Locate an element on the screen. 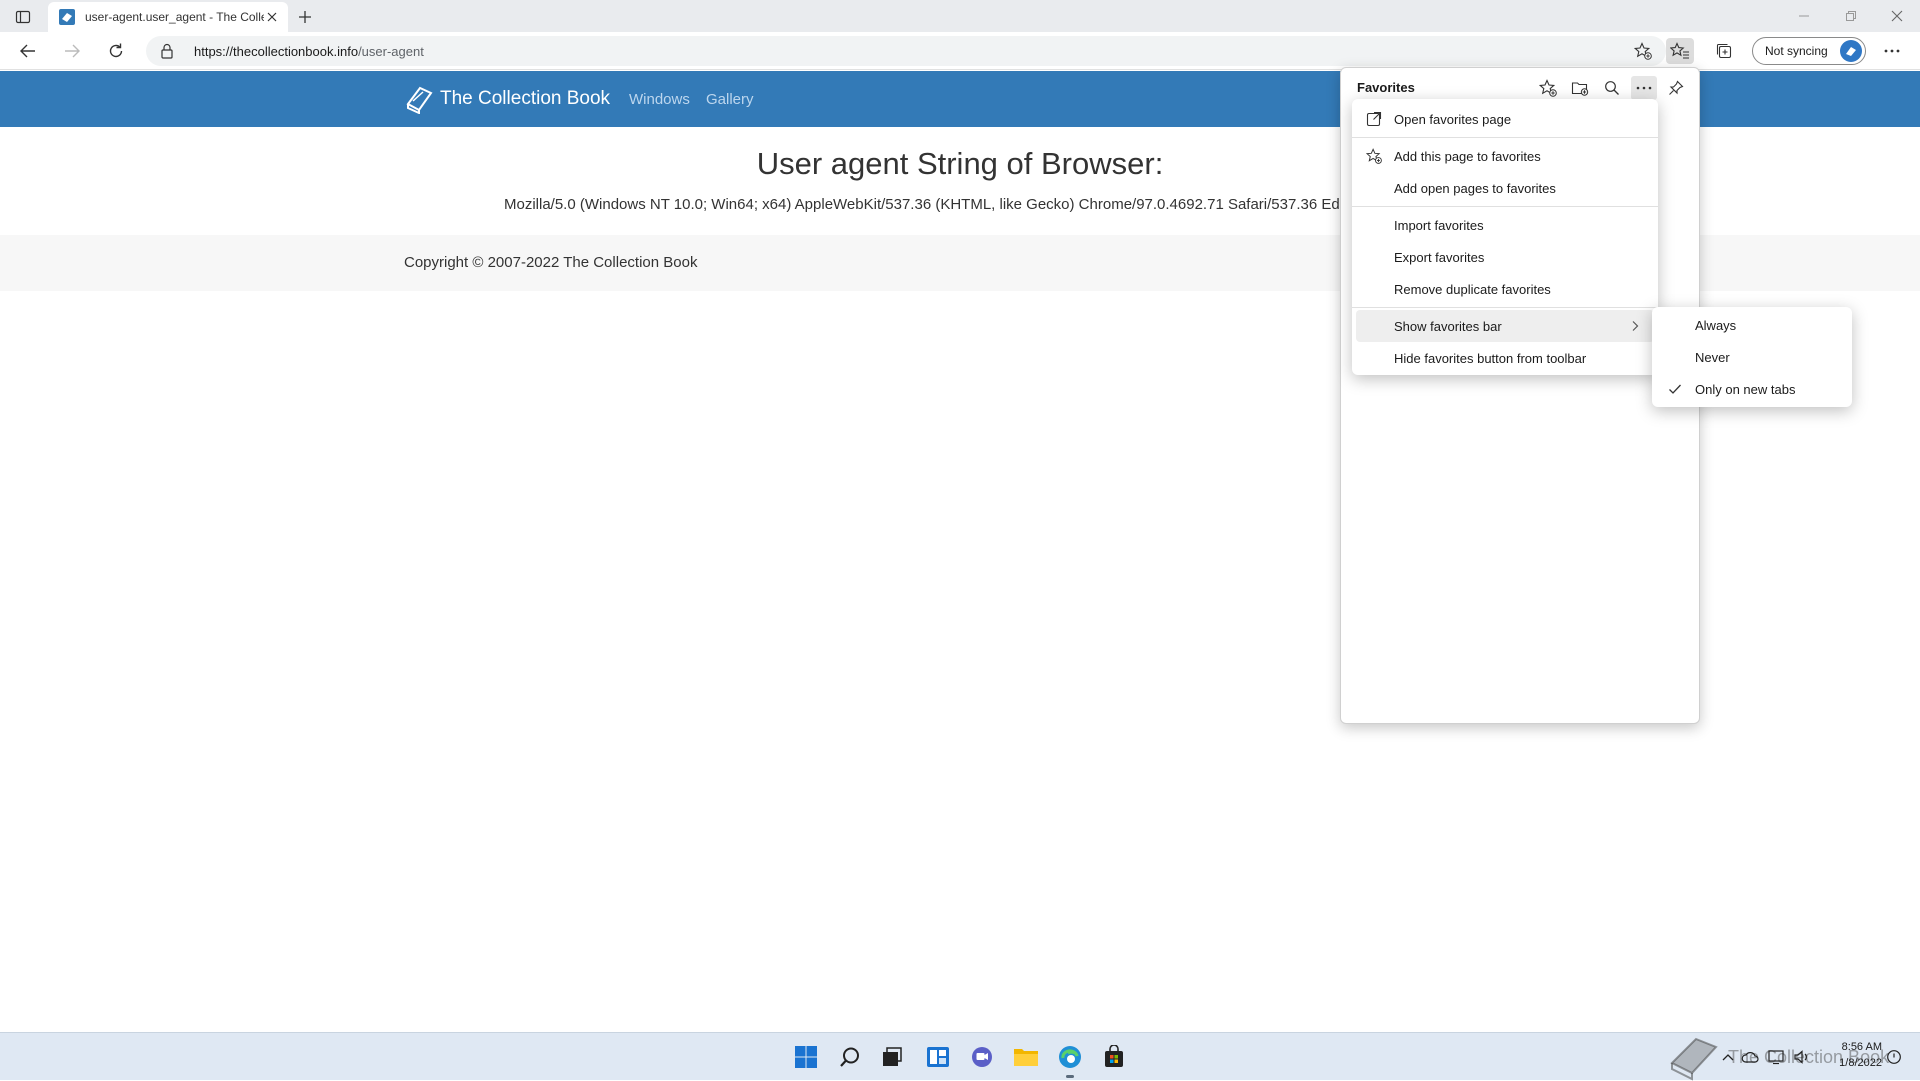  menu-item-remove-duplicates: Remove duplicate favorites is located at coordinates (1505, 289).